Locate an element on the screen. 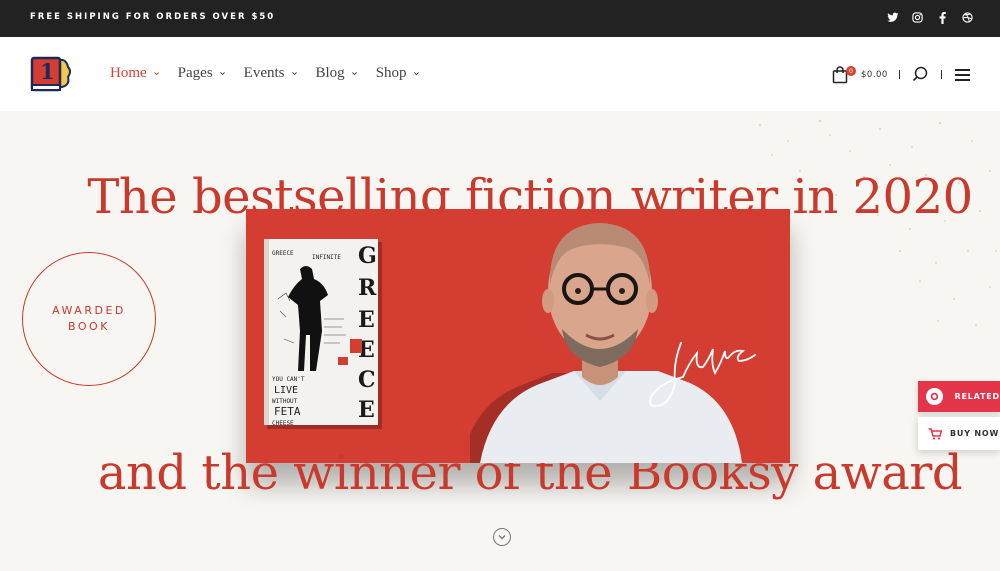 This screenshot has width=1000, height=571. nav-events-label: Events is located at coordinates (264, 73).